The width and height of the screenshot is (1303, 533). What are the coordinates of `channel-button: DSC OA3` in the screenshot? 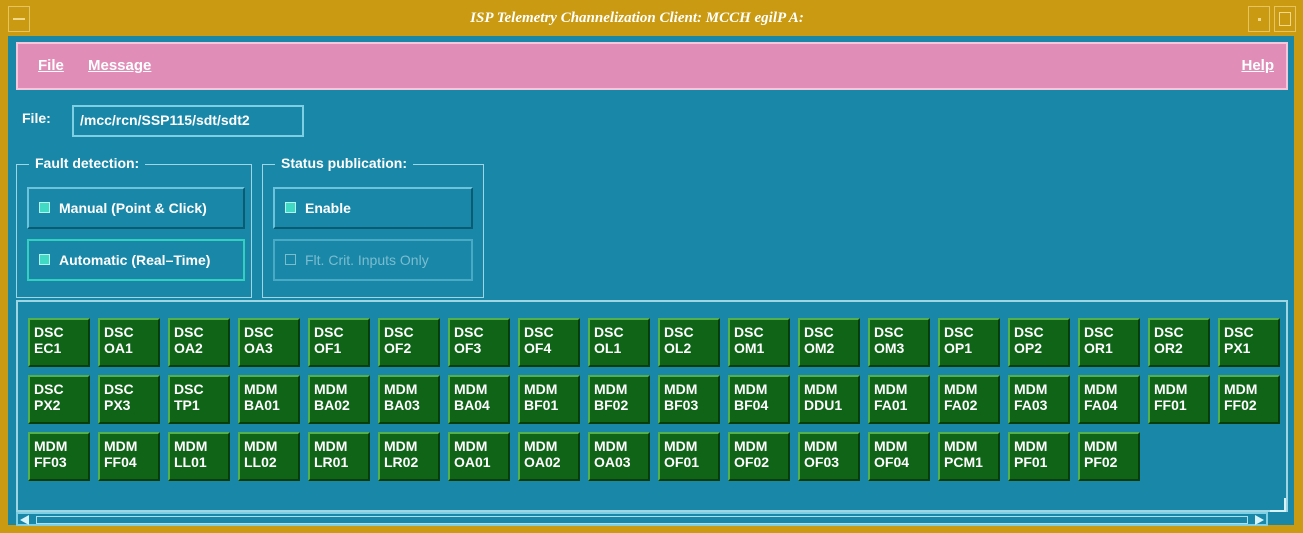 It's located at (269, 342).